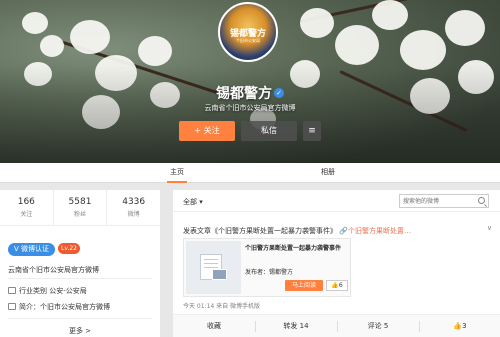  What do you see at coordinates (222, 306) in the screenshot?
I see `post-meta: 今天 01:14 来自 微博手机版` at bounding box center [222, 306].